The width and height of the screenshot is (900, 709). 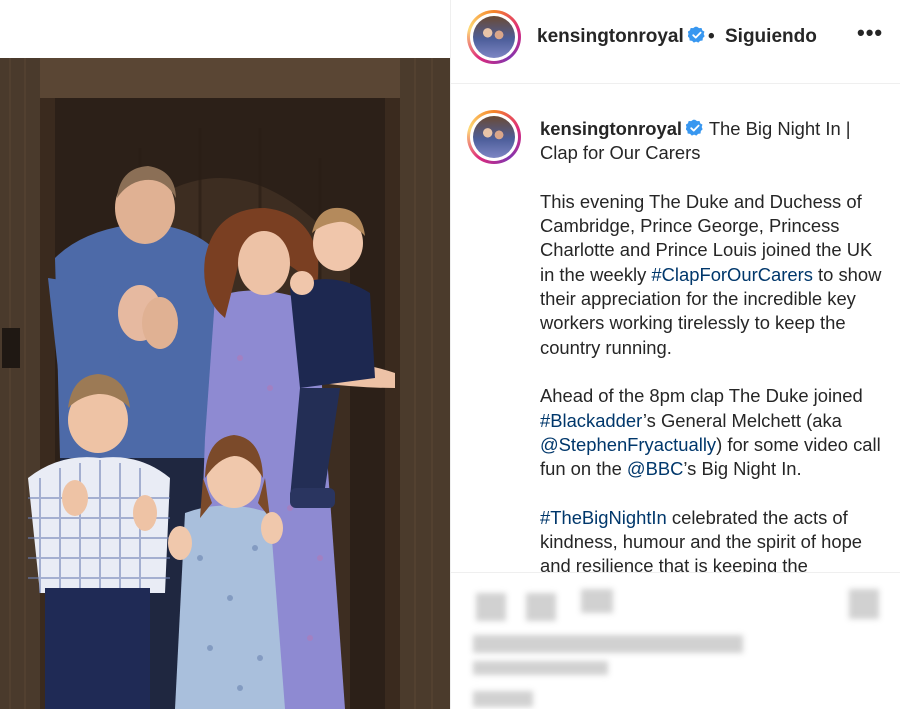 What do you see at coordinates (611, 128) in the screenshot?
I see `caption-username: kensingtonroyal` at bounding box center [611, 128].